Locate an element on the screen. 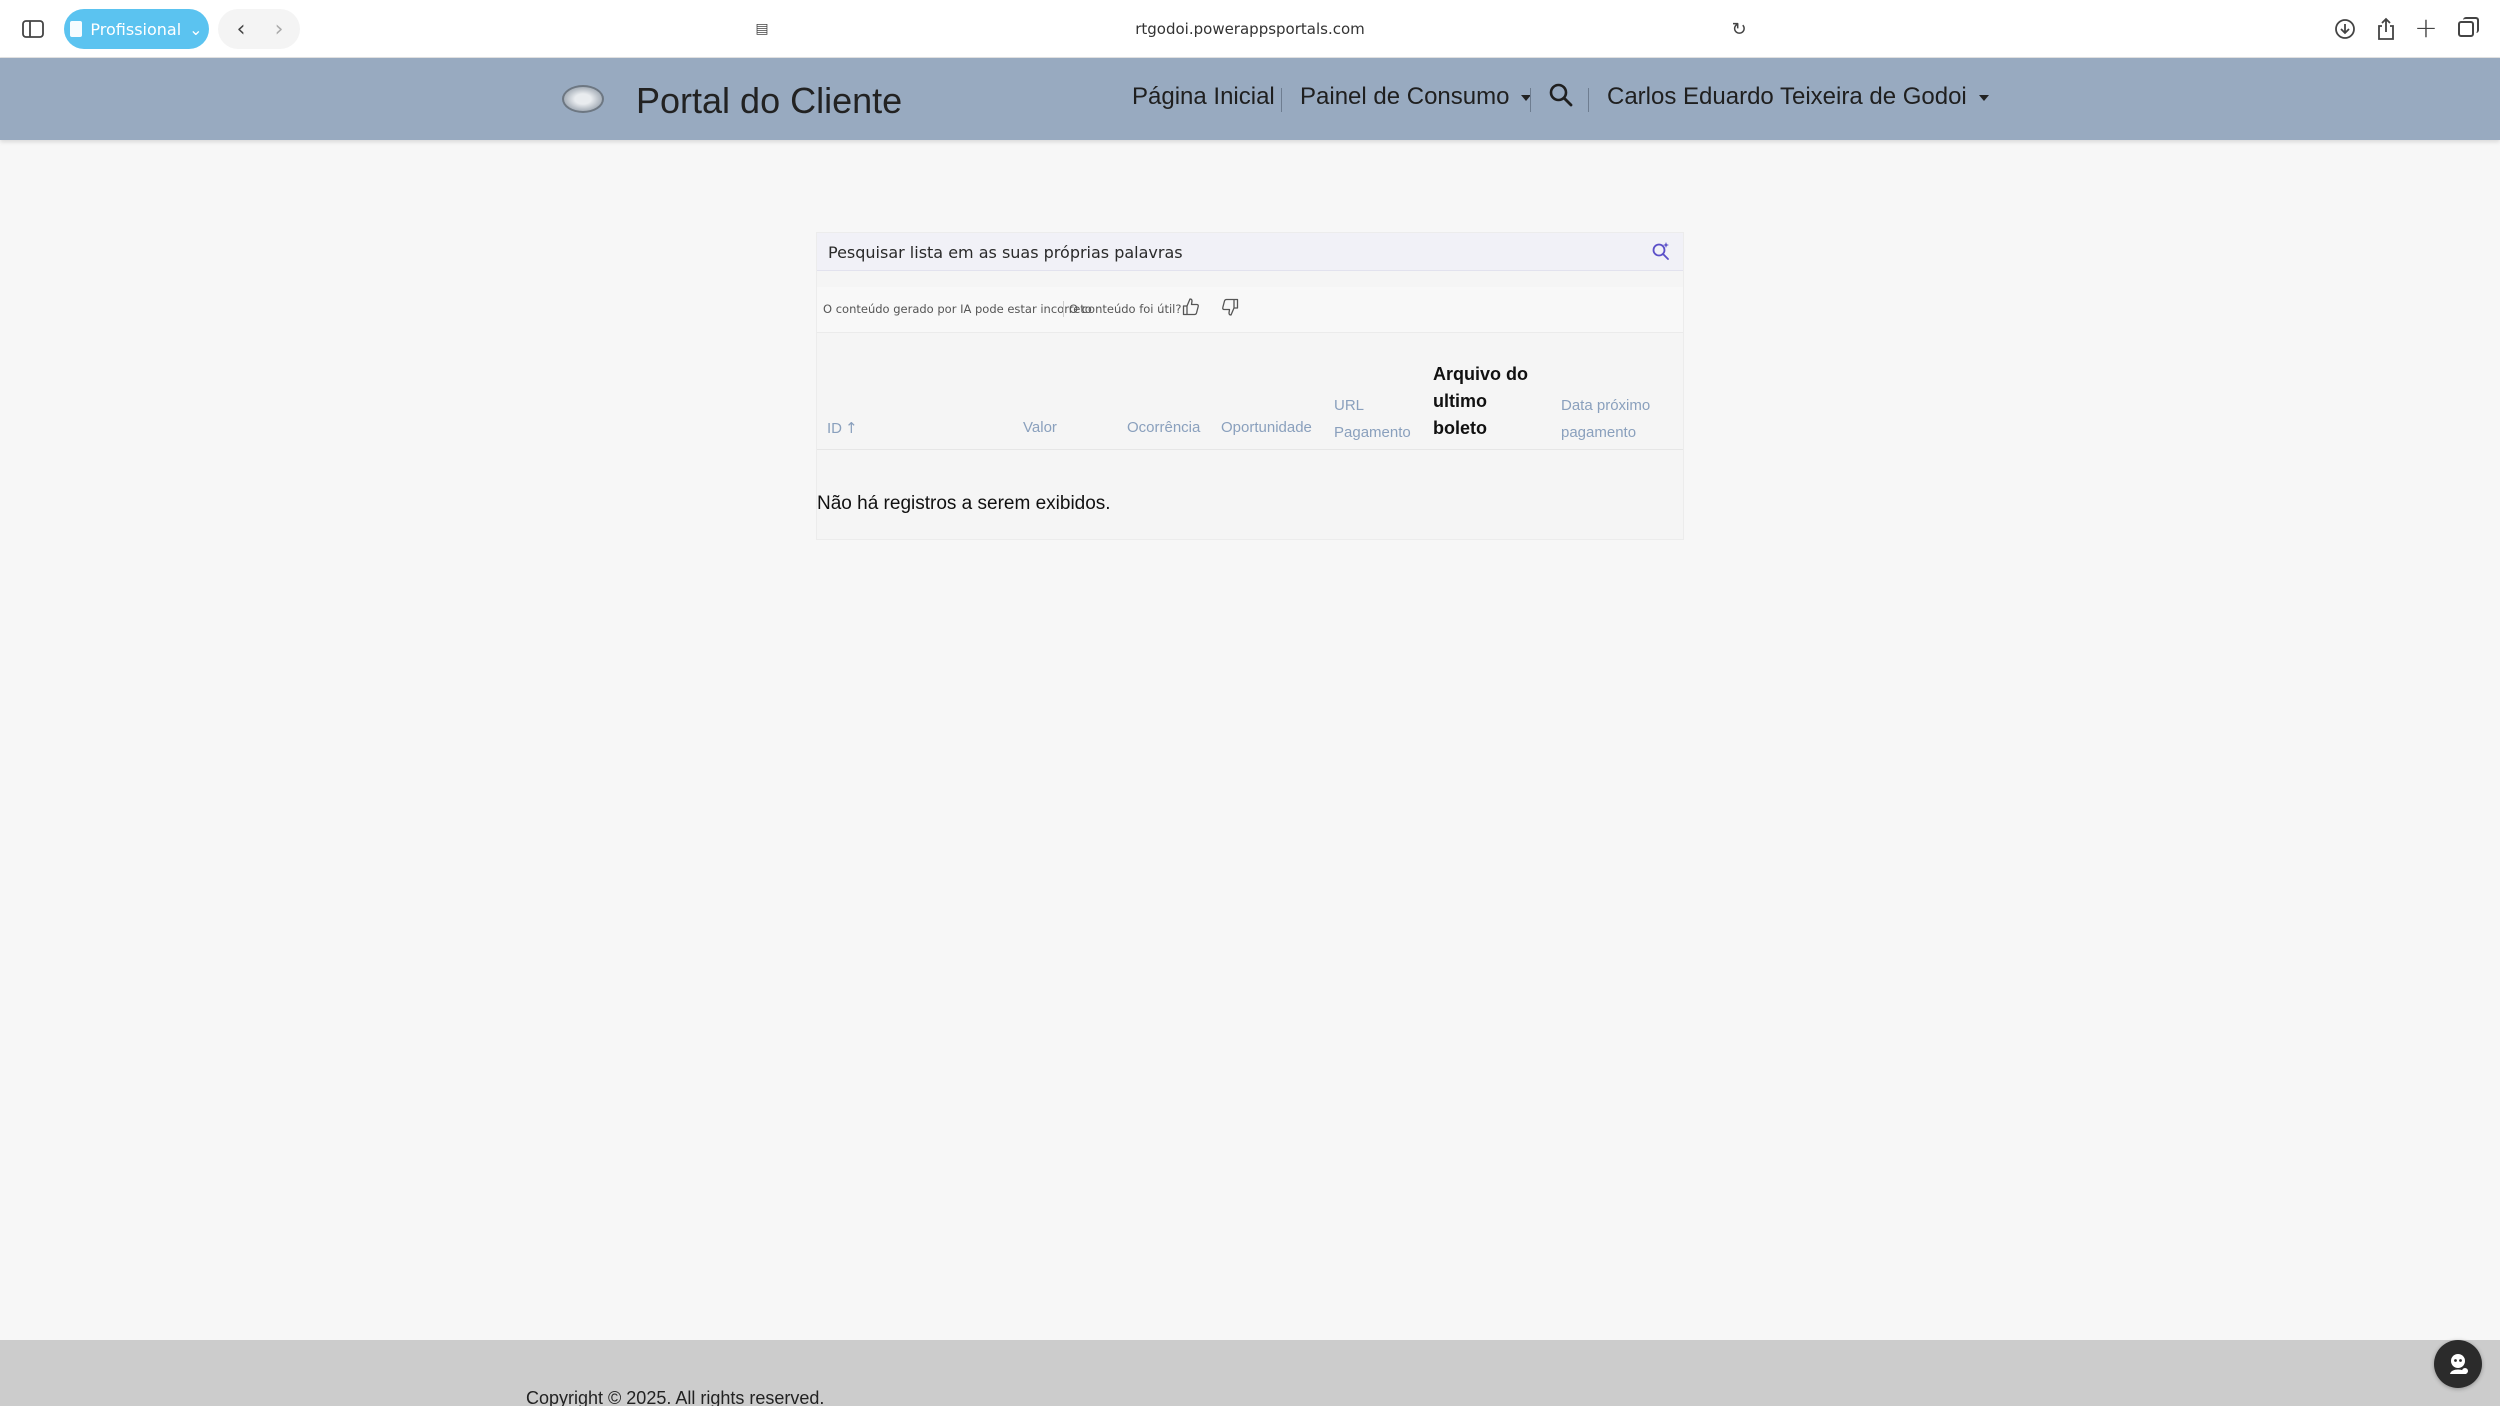 The image size is (2500, 1406). ai-feedback-question: O conteúdo foi útil? is located at coordinates (1125, 309).